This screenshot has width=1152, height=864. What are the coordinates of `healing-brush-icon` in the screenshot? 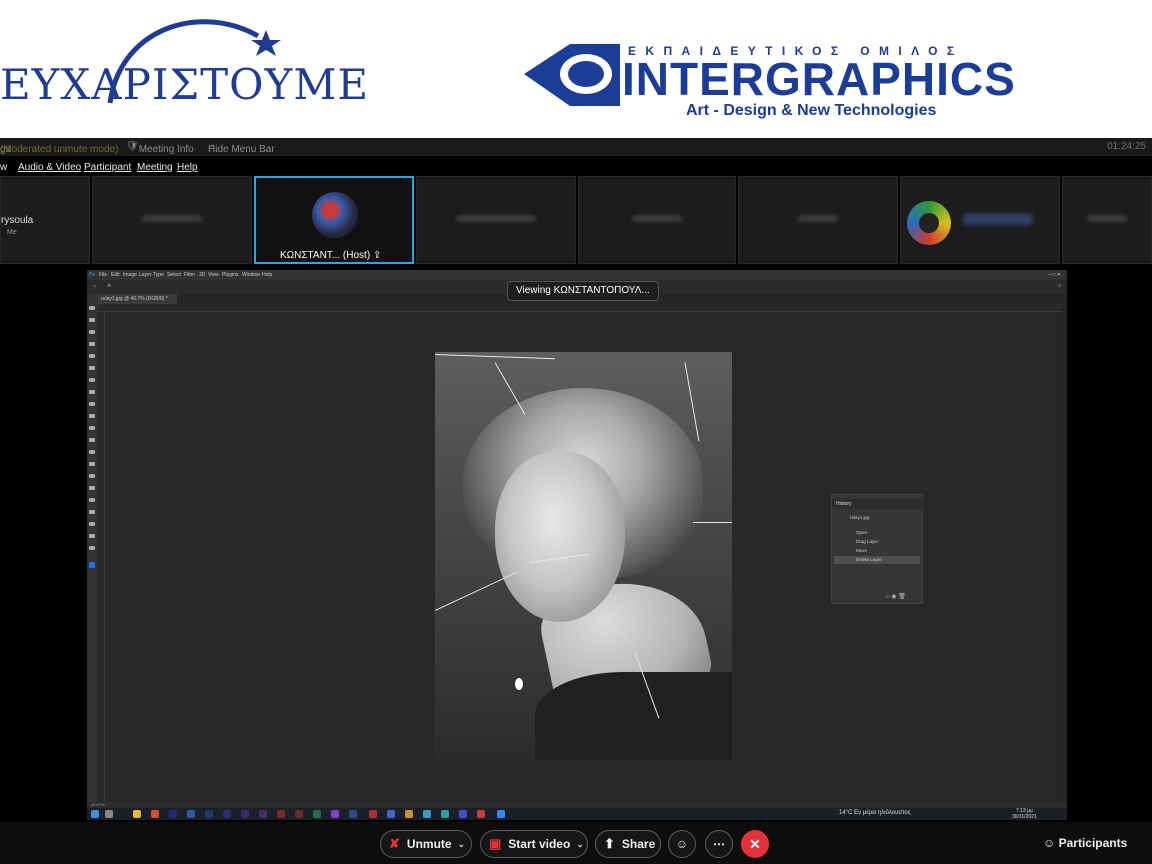 It's located at (92, 392).